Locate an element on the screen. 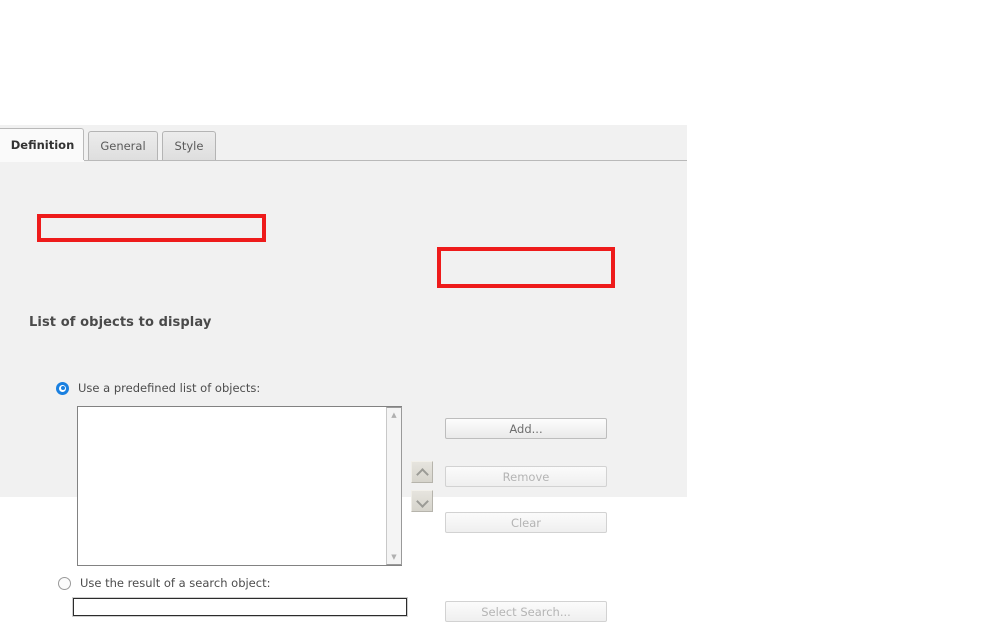 The width and height of the screenshot is (999, 622). chevron-down-icon is located at coordinates (422, 501).